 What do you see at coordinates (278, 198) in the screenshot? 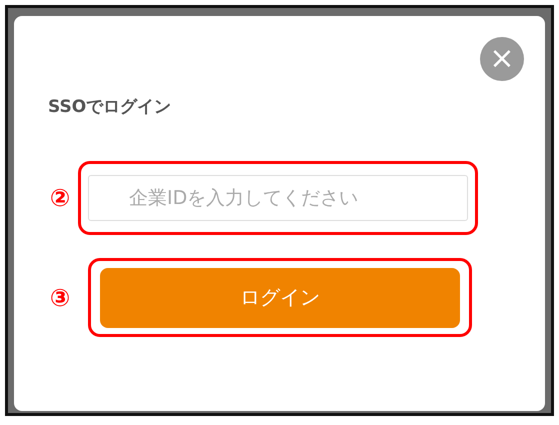
I see `company-id-field: 企業IDを入力してください` at bounding box center [278, 198].